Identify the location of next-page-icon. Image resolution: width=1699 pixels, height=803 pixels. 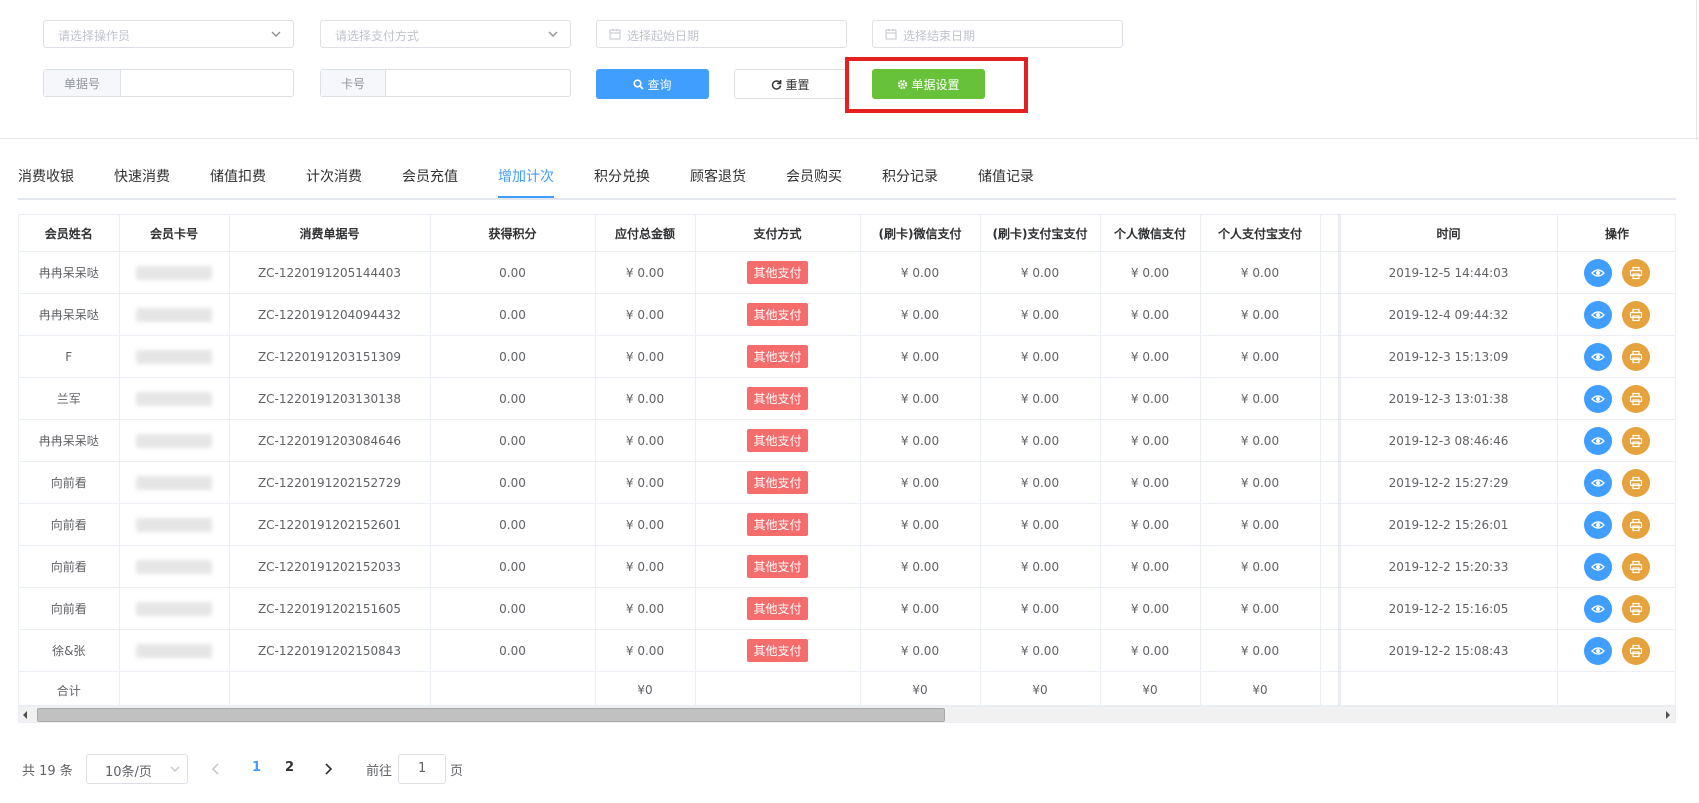
(328, 769).